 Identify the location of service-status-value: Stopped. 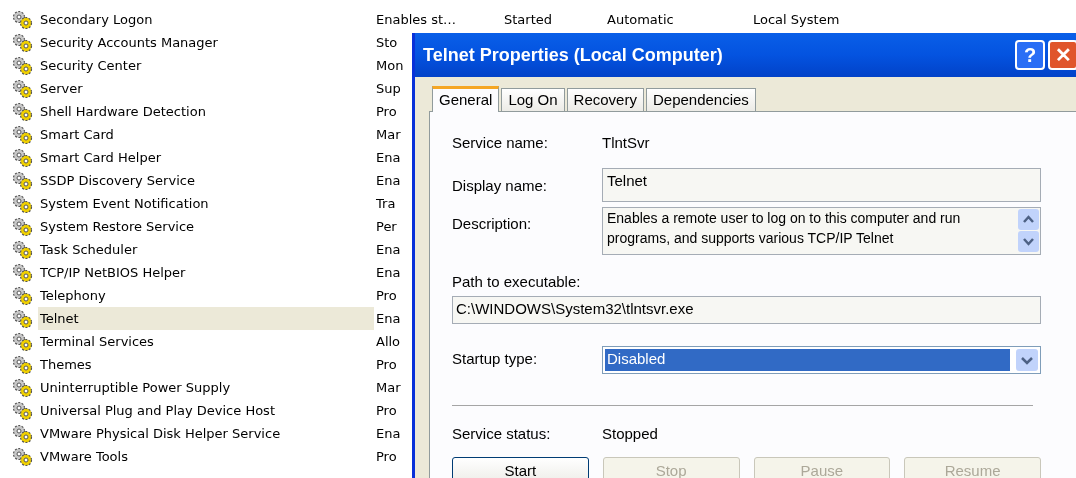
(630, 433).